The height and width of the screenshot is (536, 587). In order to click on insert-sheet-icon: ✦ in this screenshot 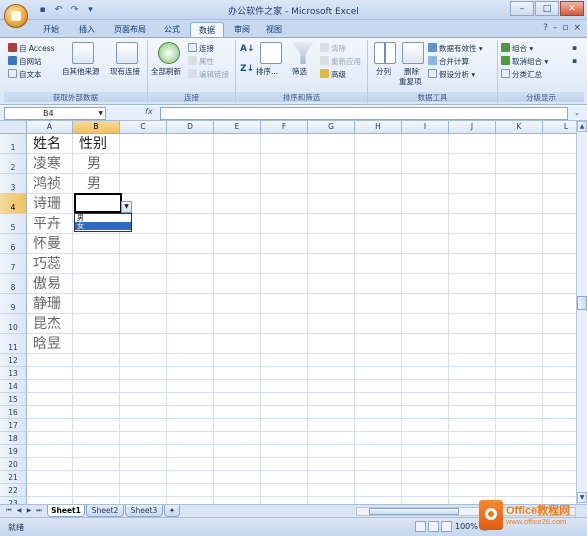, I will do `click(172, 511)`.